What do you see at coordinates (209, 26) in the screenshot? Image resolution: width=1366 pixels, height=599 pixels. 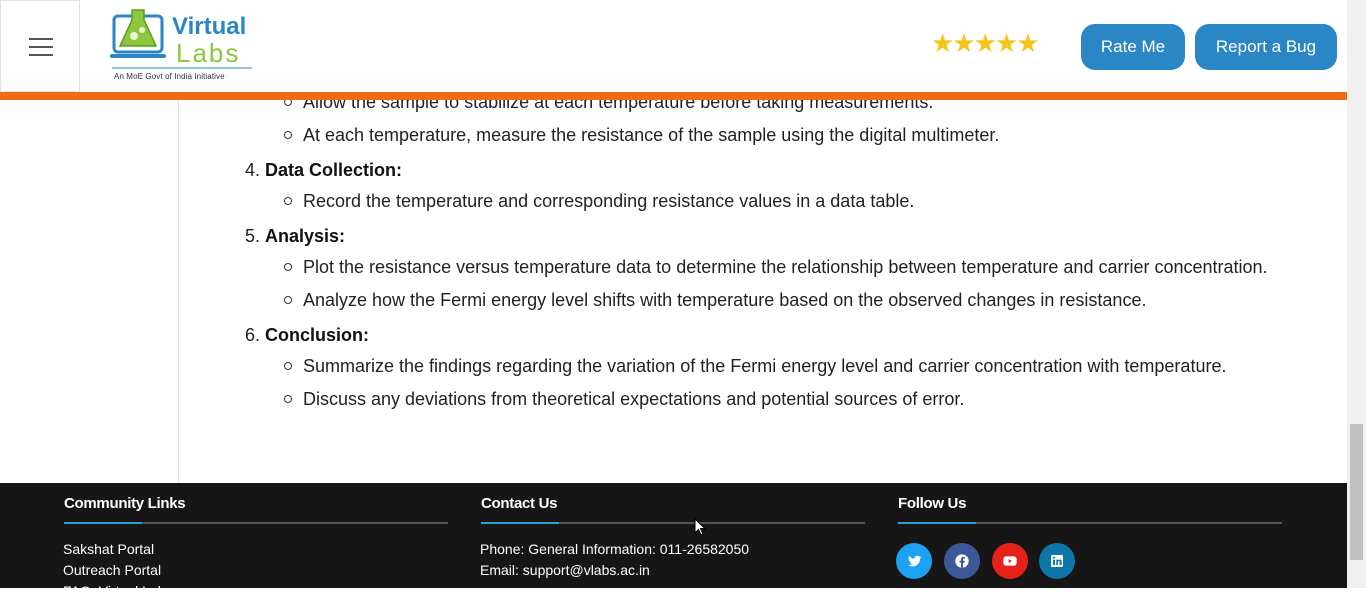 I see `svg-text: Virtual` at bounding box center [209, 26].